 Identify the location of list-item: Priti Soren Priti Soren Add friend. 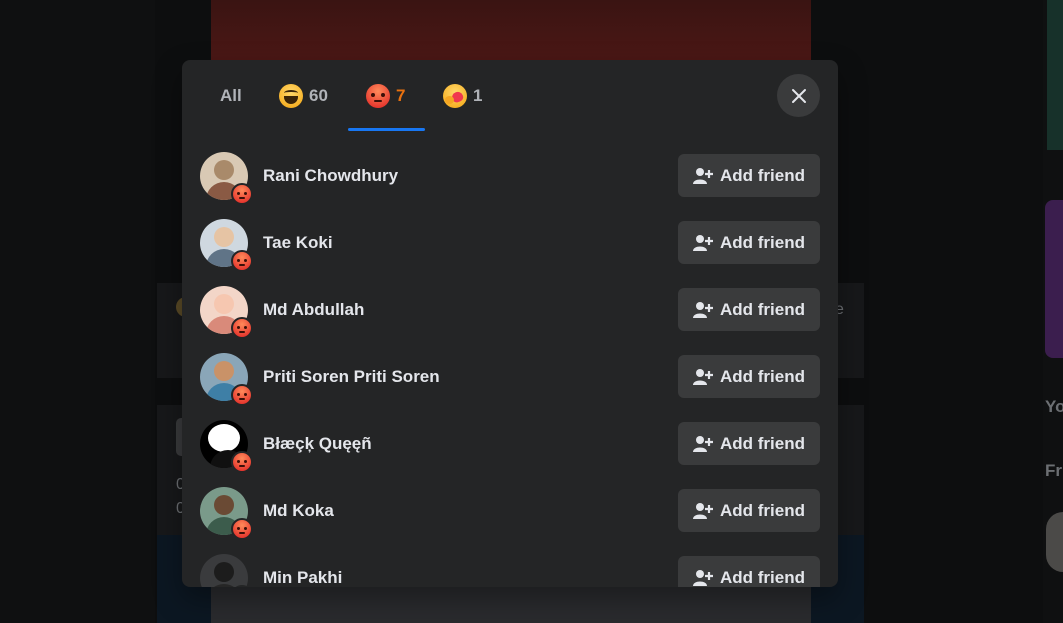
(510, 376).